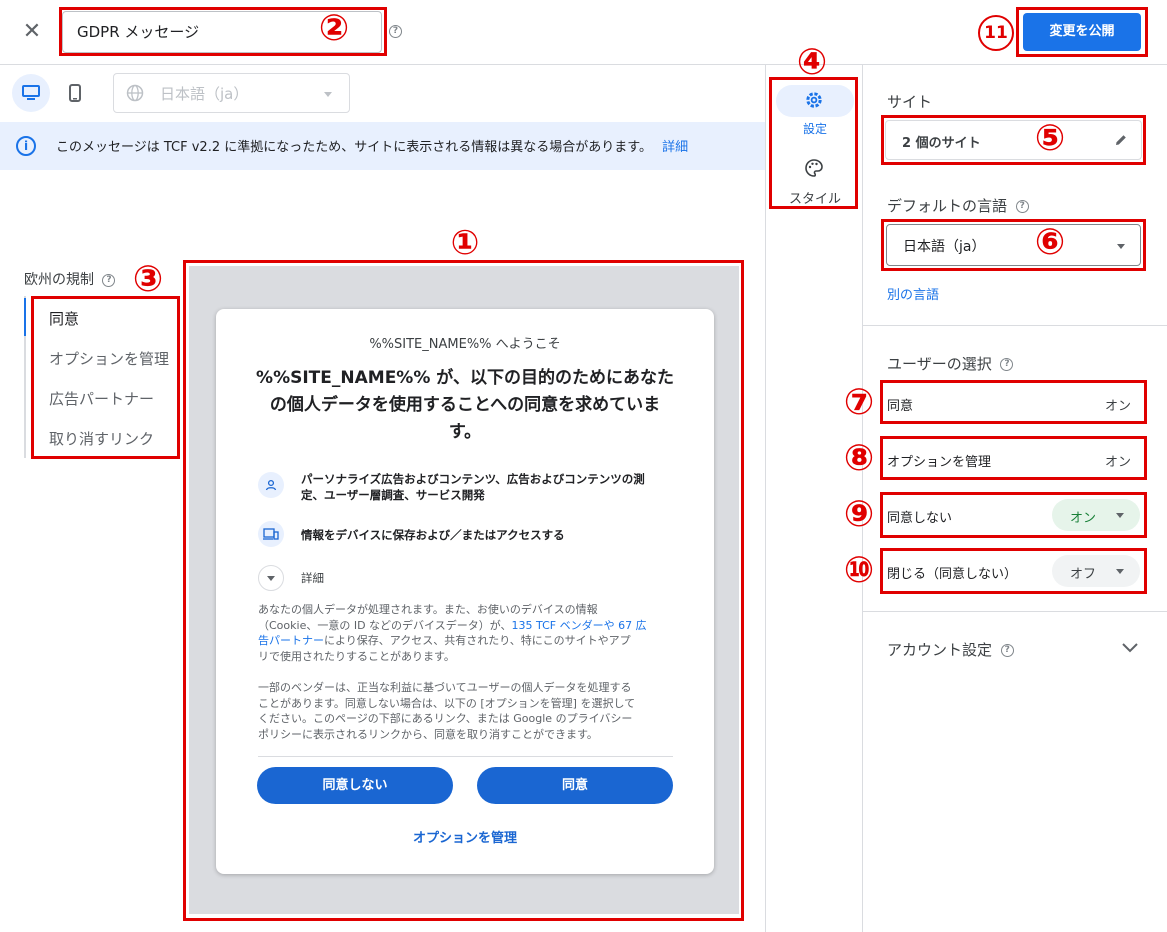 The image size is (1167, 932). Describe the element at coordinates (812, 62) in the screenshot. I see `annotation-number-4: ④` at that location.